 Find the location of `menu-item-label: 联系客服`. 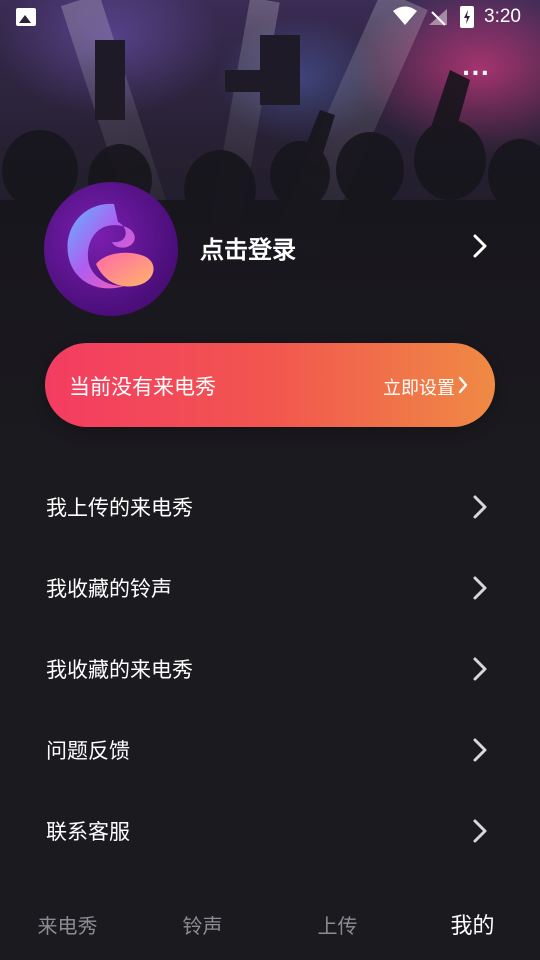

menu-item-label: 联系客服 is located at coordinates (88, 832).